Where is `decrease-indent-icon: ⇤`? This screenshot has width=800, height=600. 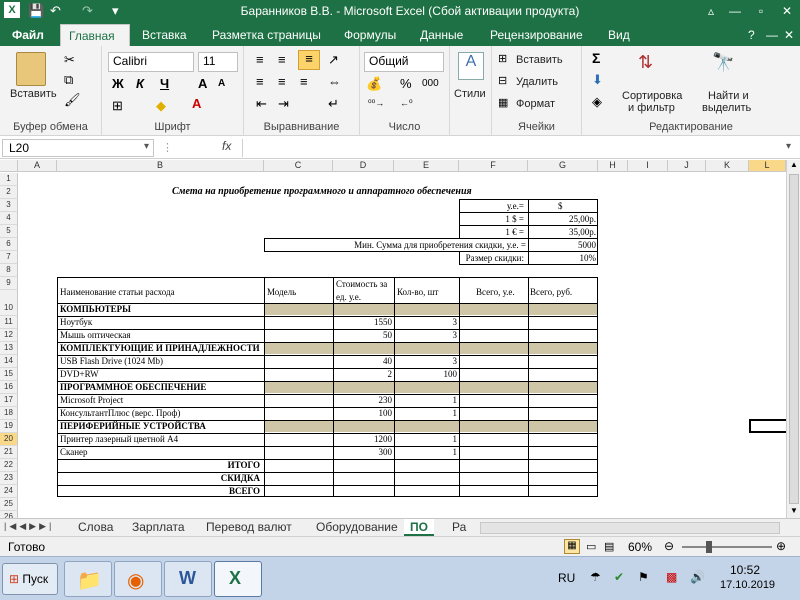 decrease-indent-icon: ⇤ is located at coordinates (261, 104).